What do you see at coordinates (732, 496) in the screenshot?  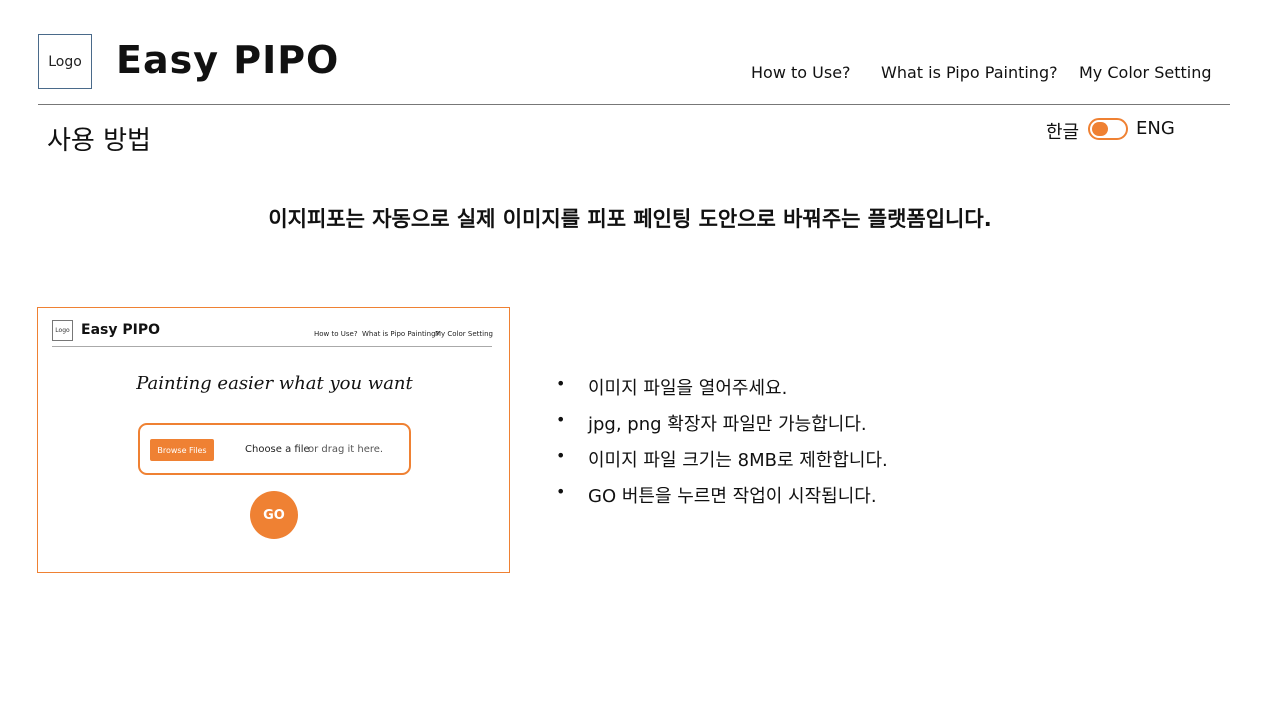 I see `instruction-text: GO 버튼을 누르면 작업이 시작됩니다.` at bounding box center [732, 496].